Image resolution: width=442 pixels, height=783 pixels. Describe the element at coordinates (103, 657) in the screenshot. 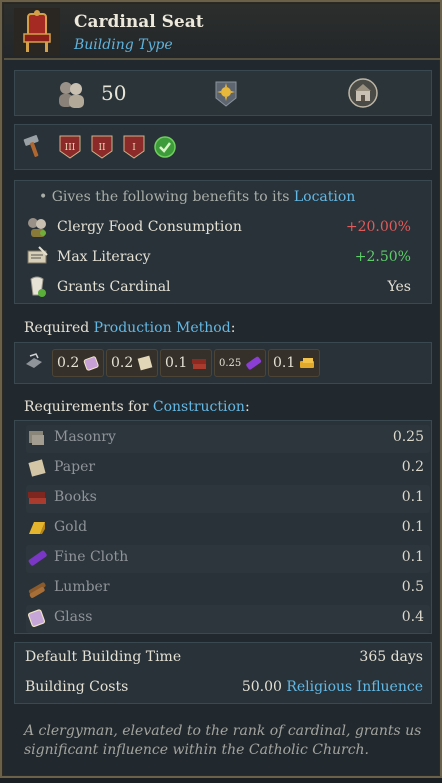

I see `building-time-label: Default Building Time` at that location.